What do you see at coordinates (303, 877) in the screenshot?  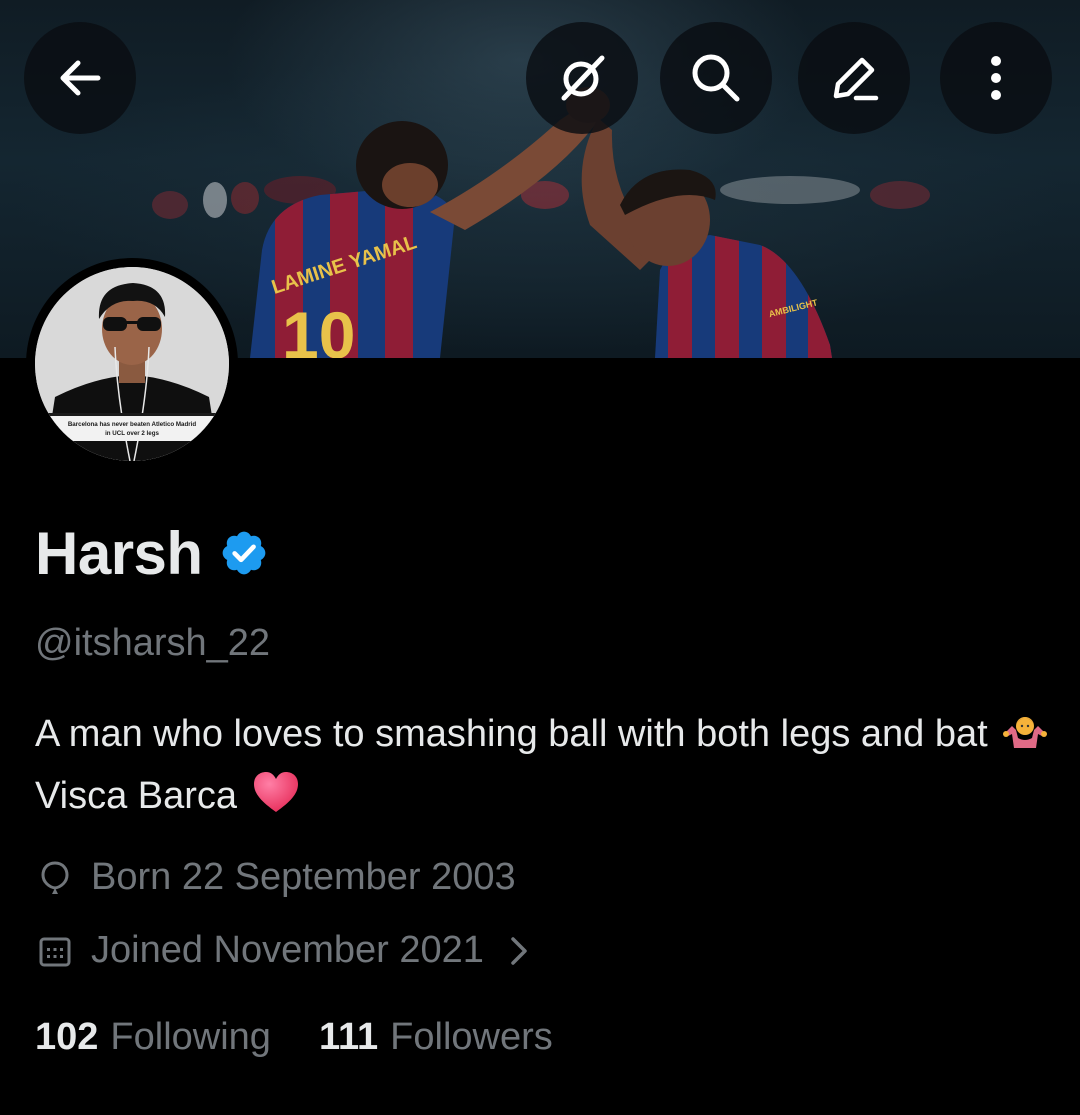 I see `birth-date-text: Born 22 September 2003` at bounding box center [303, 877].